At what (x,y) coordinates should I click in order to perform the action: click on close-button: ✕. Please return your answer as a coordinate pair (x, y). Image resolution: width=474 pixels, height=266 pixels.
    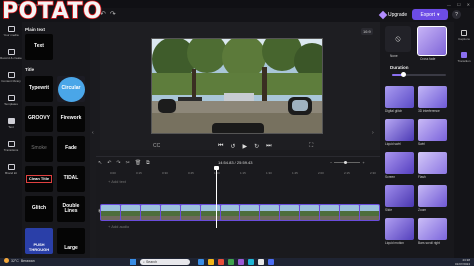
    Looking at the image, I should click on (468, 4).